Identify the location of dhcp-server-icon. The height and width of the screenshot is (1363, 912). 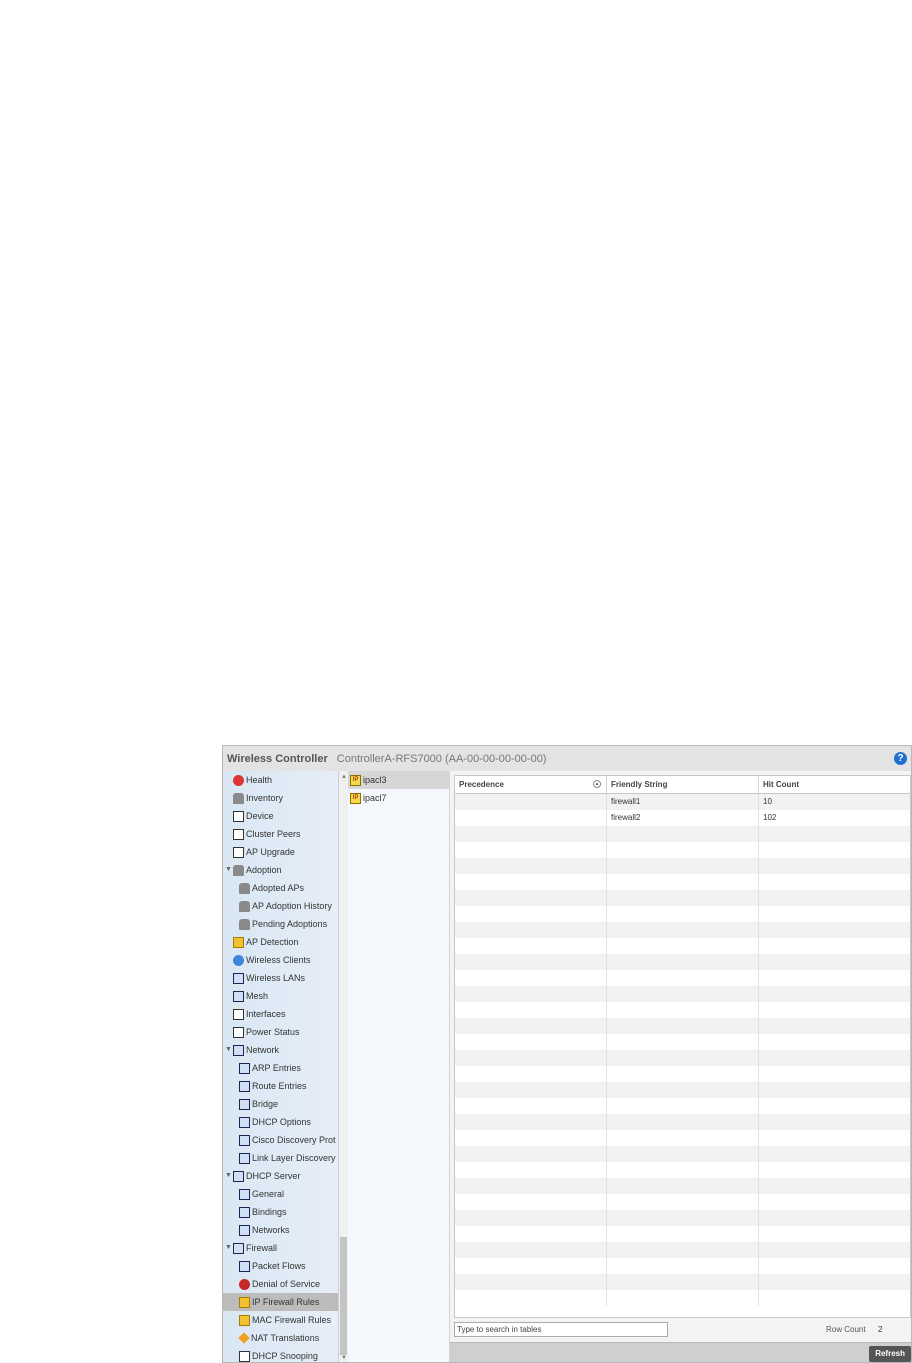
(238, 1176).